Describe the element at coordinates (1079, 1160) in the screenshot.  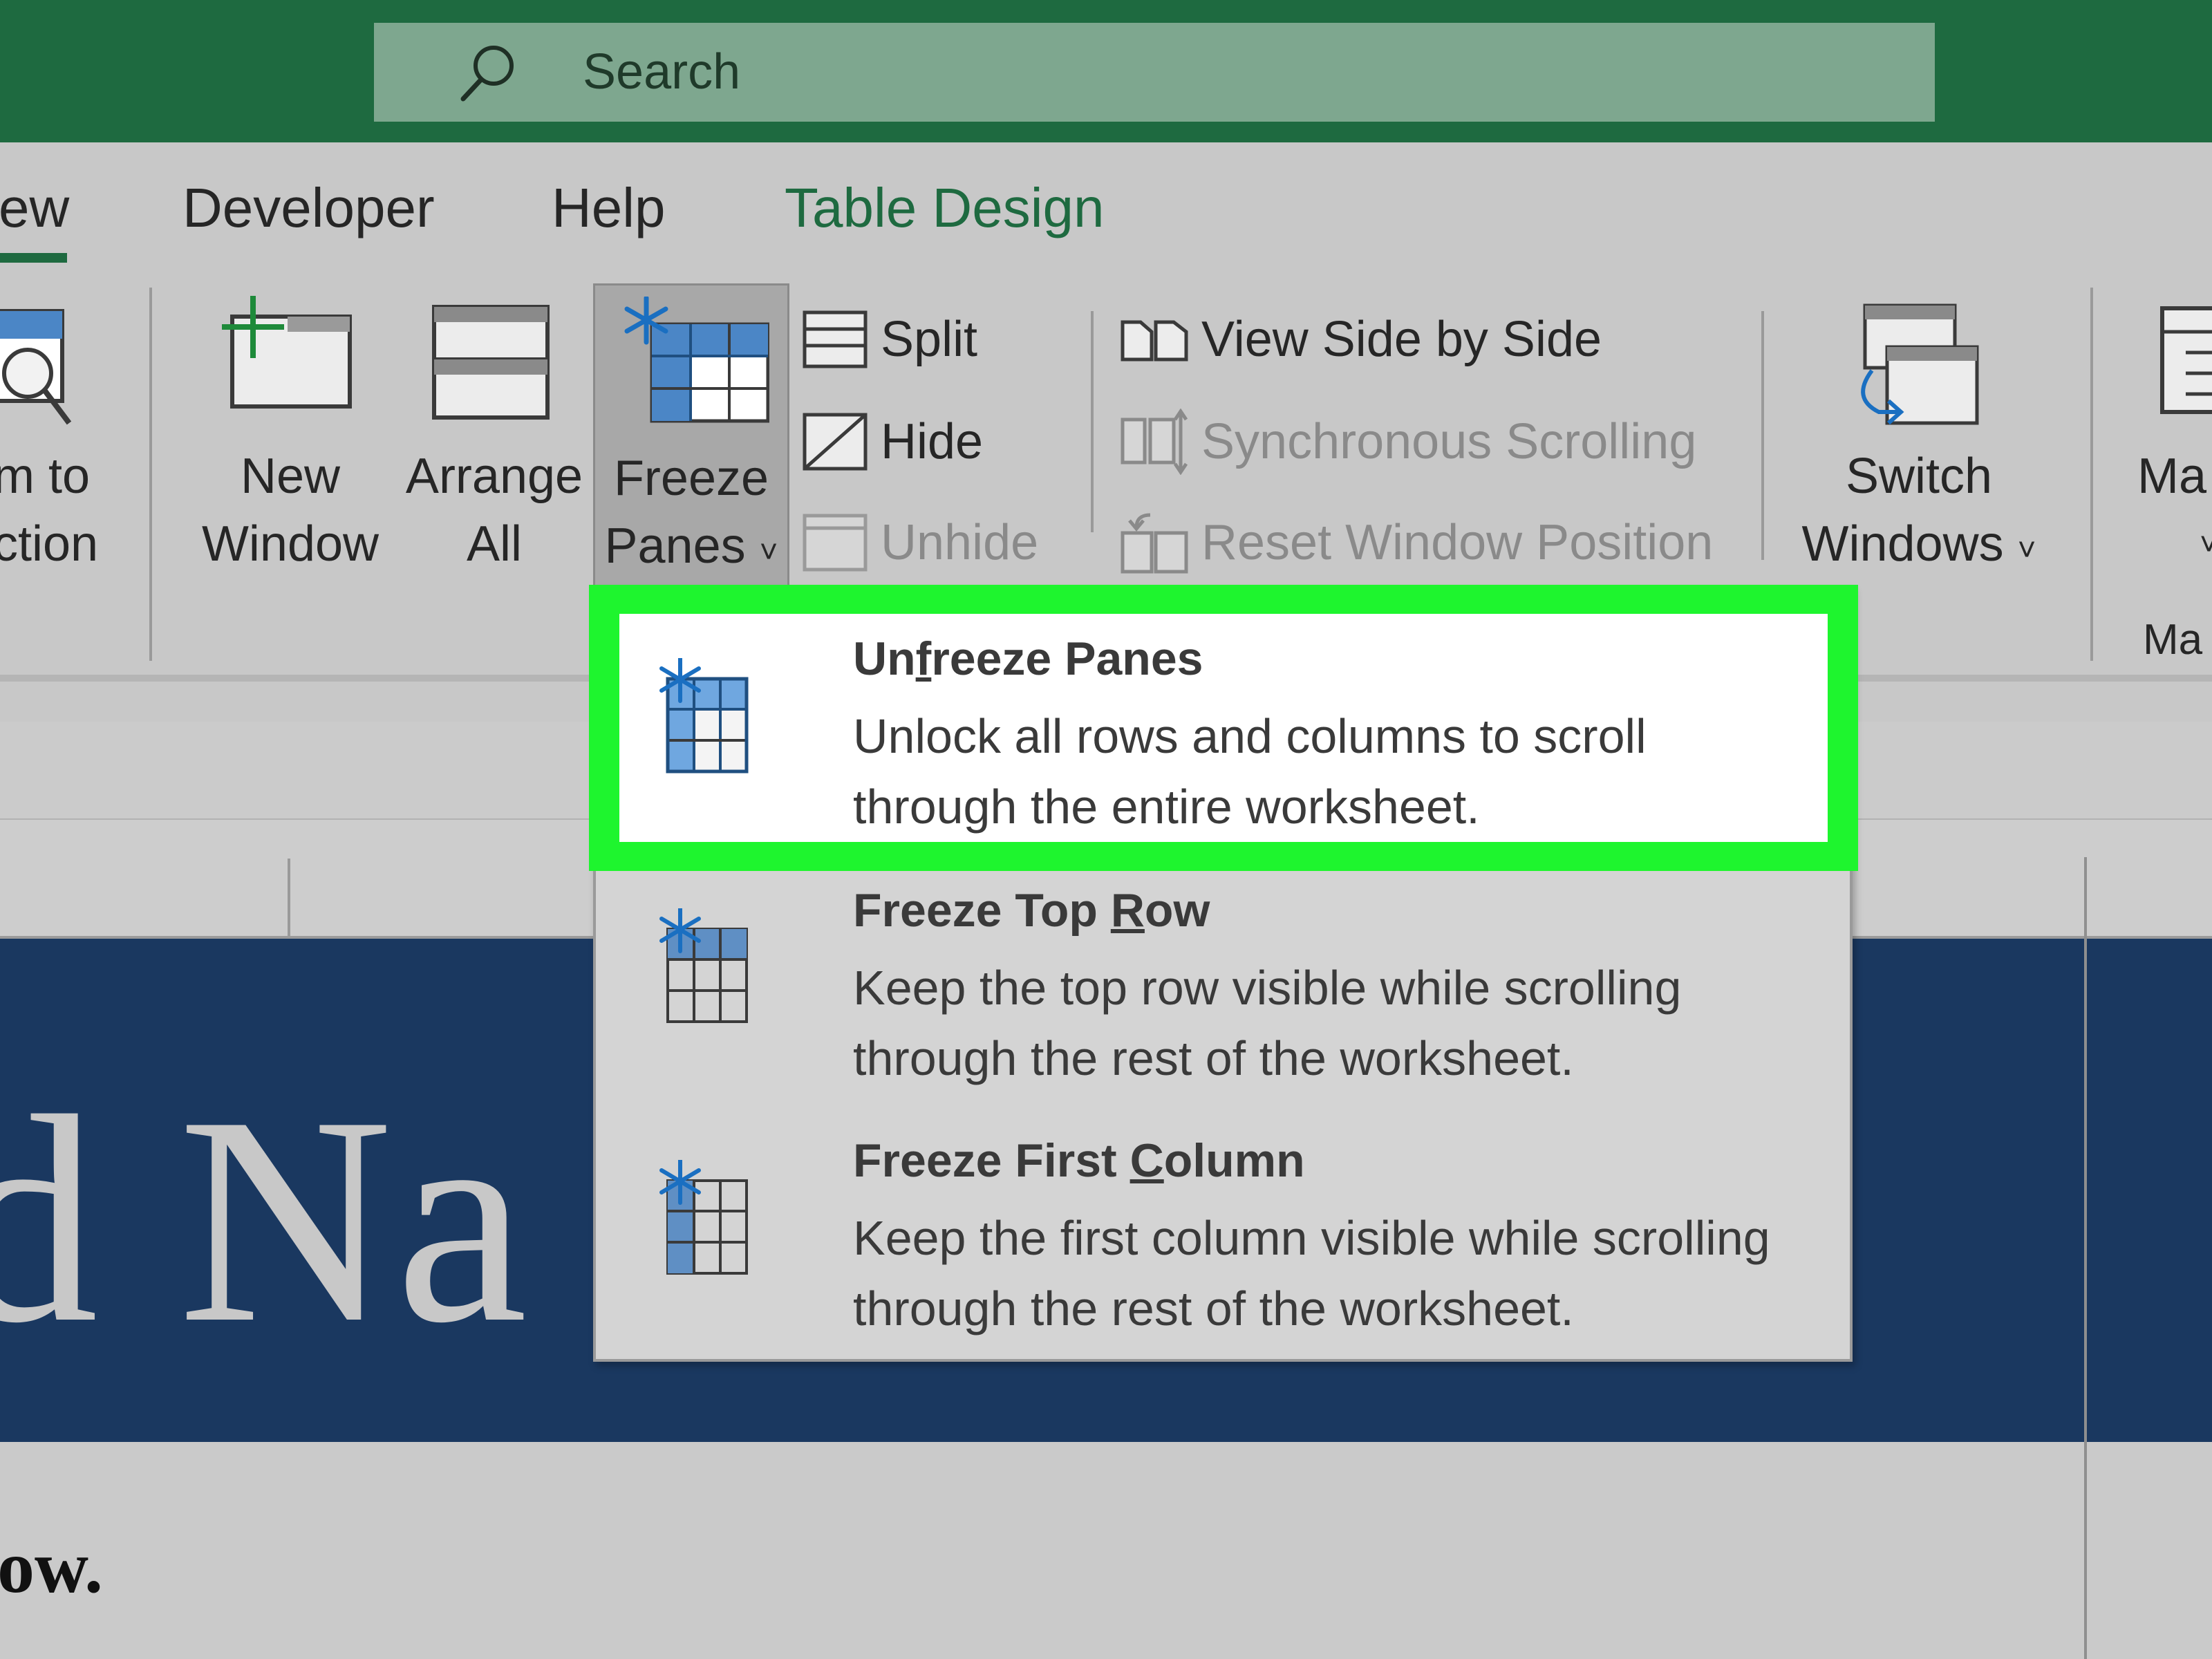
I see `freeze-first-column-title: Freeze First Column` at that location.